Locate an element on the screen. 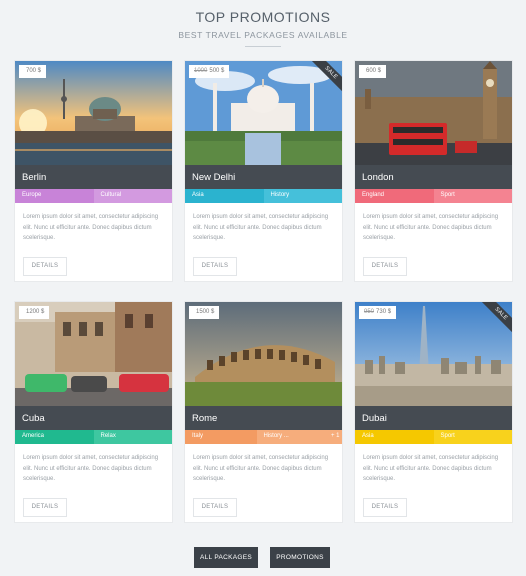 This screenshot has height=576, width=526. tag-region: Europe is located at coordinates (54, 196).